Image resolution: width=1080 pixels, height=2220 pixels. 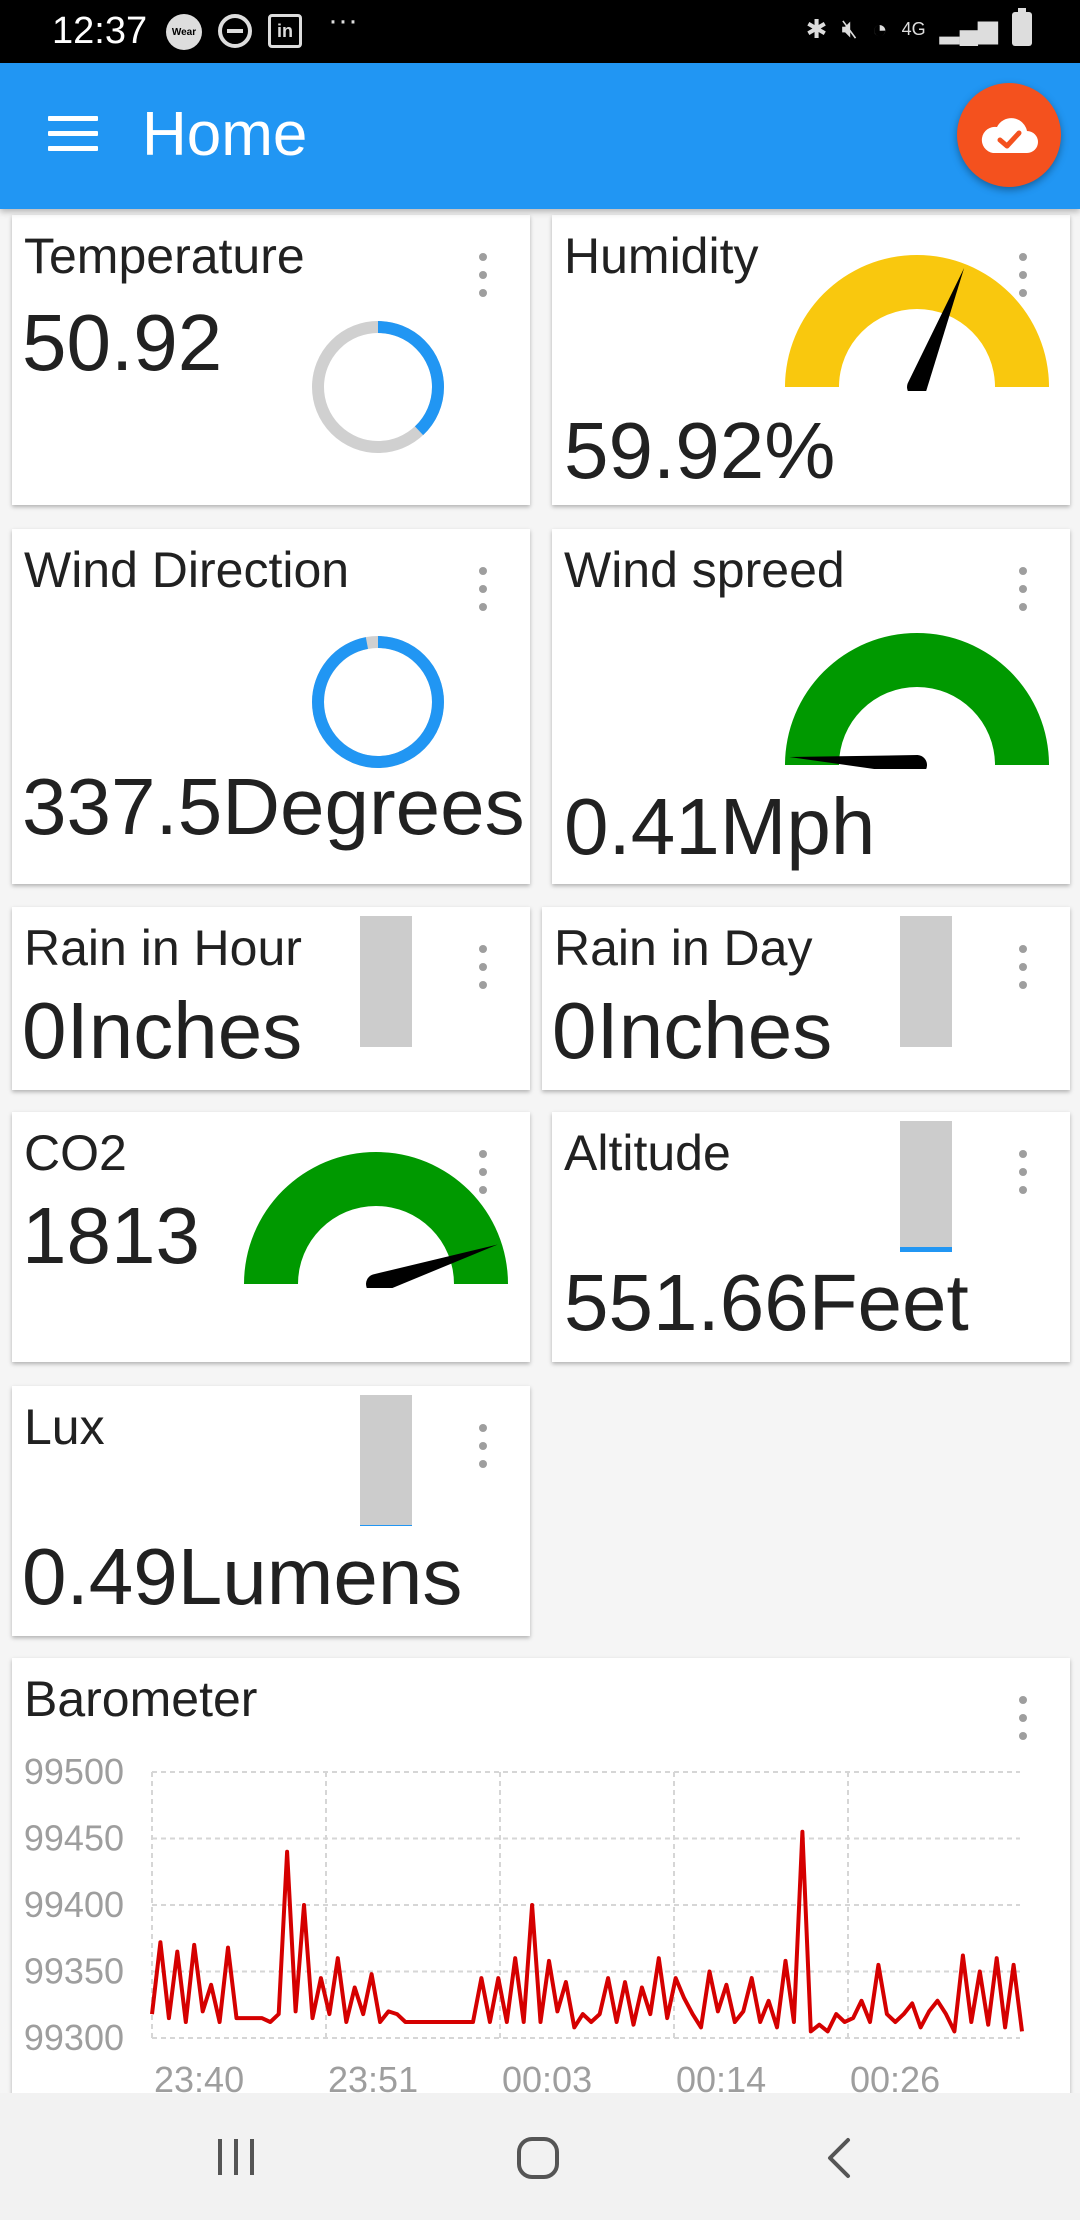 What do you see at coordinates (647, 1153) in the screenshot?
I see `altitude-title: Altitude` at bounding box center [647, 1153].